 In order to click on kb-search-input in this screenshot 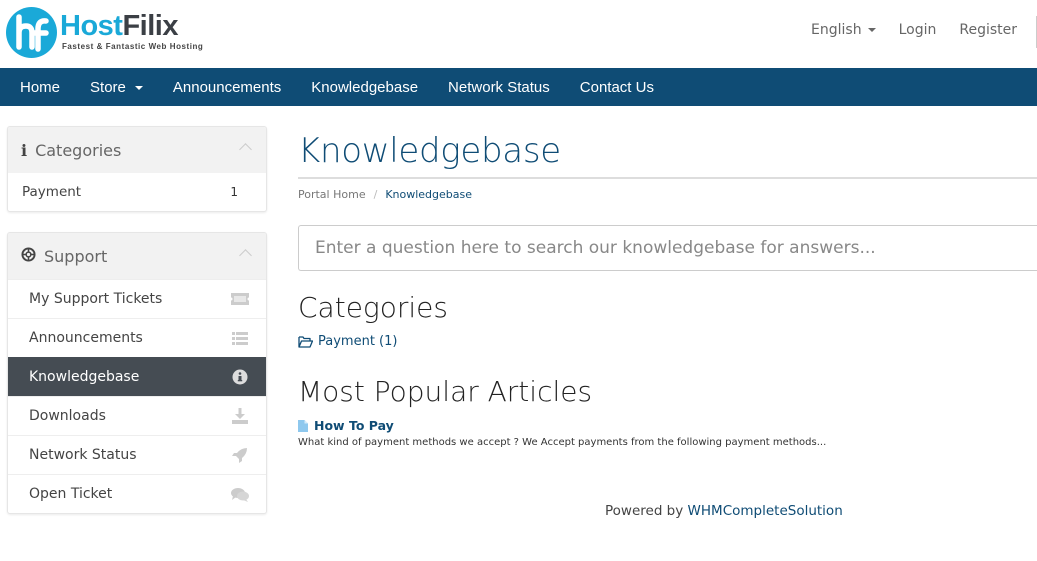, I will do `click(676, 248)`.